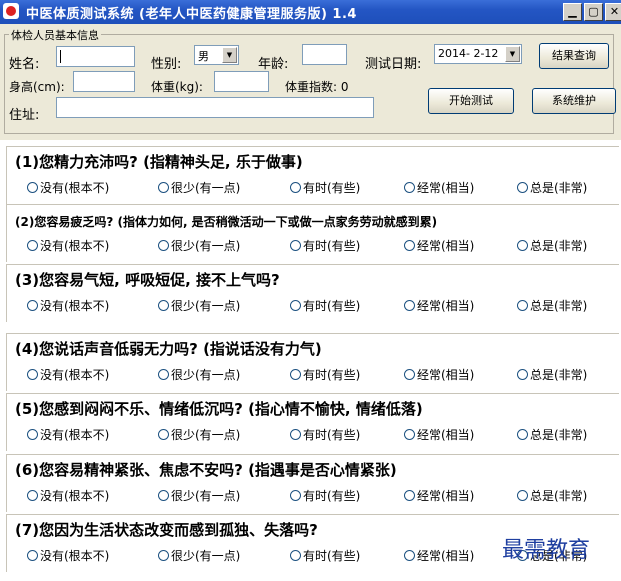  I want to click on result-query-button: 结果查询, so click(574, 56).